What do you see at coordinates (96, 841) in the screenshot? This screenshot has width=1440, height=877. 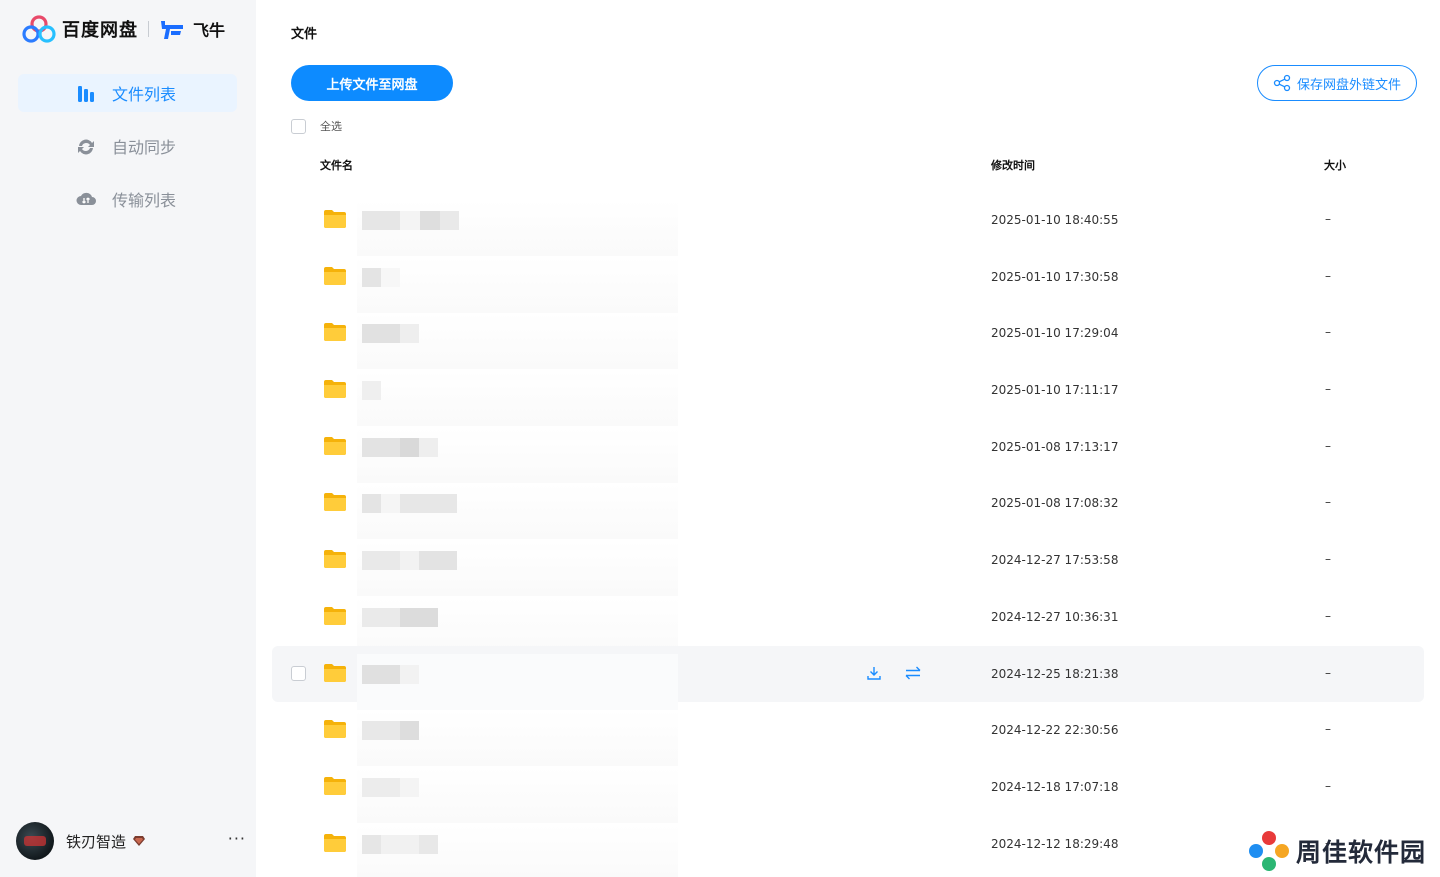 I see `user-name: 铁刃智造` at bounding box center [96, 841].